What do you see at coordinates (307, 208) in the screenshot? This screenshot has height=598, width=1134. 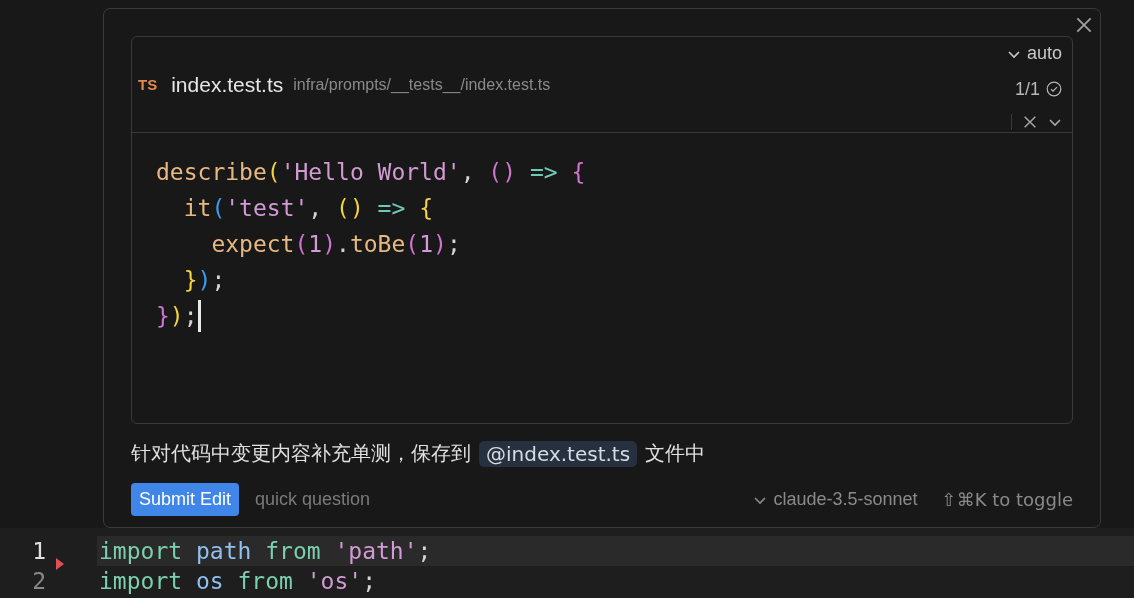 I see `code-line: it('test', () => {` at bounding box center [307, 208].